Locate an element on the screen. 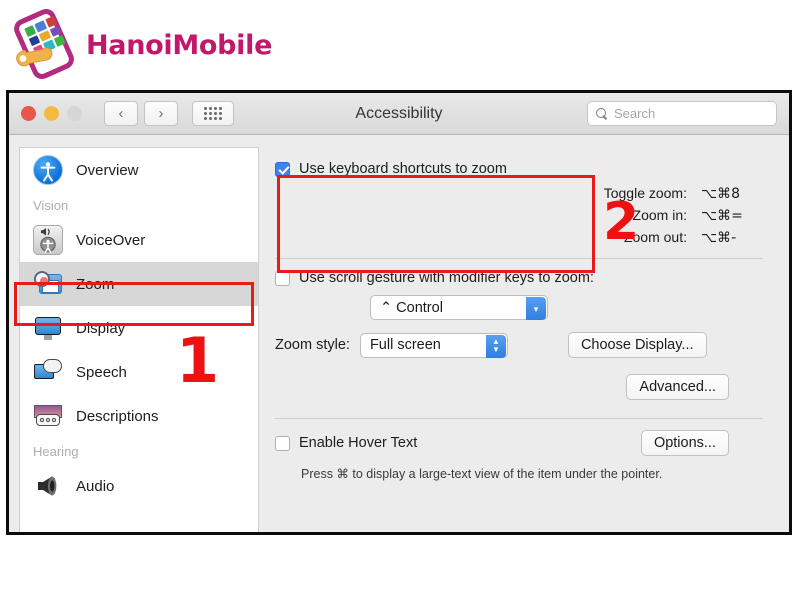 This screenshot has height=600, width=800. annotation-marker-1: 1 is located at coordinates (198, 360).